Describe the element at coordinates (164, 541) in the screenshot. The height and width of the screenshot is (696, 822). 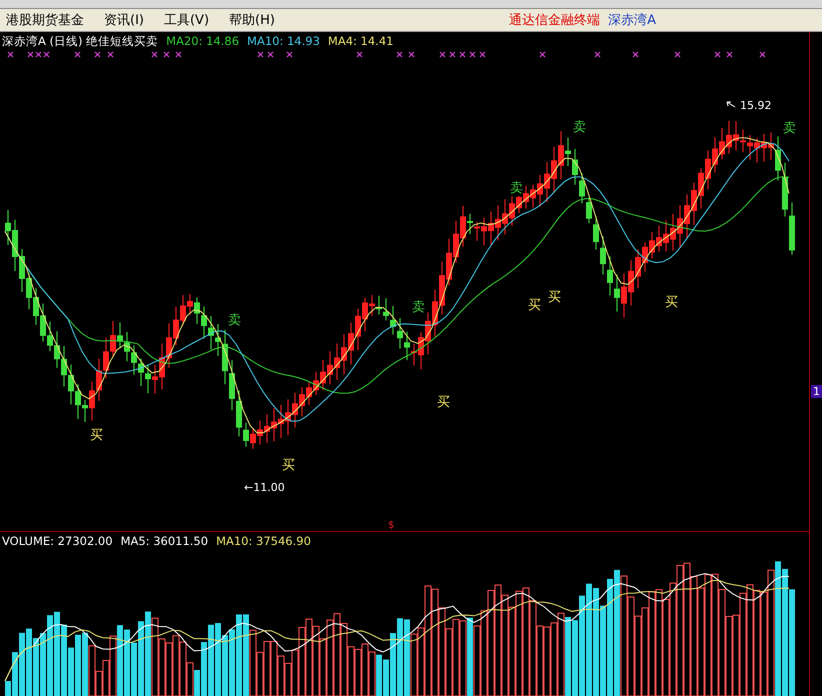
I see `indicator-value: MA5: 36011.50` at that location.